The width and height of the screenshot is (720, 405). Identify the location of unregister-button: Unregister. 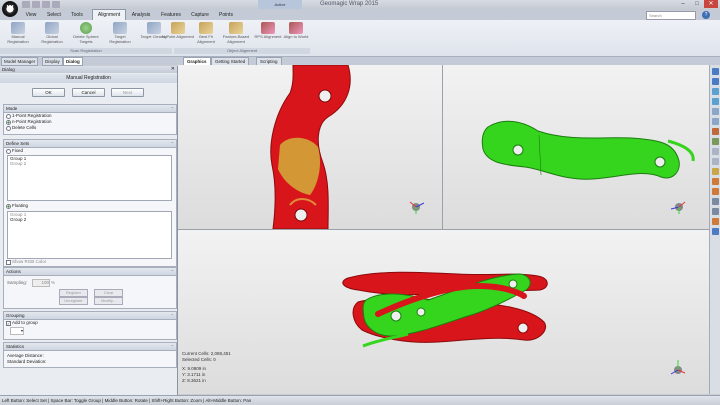
(73, 301).